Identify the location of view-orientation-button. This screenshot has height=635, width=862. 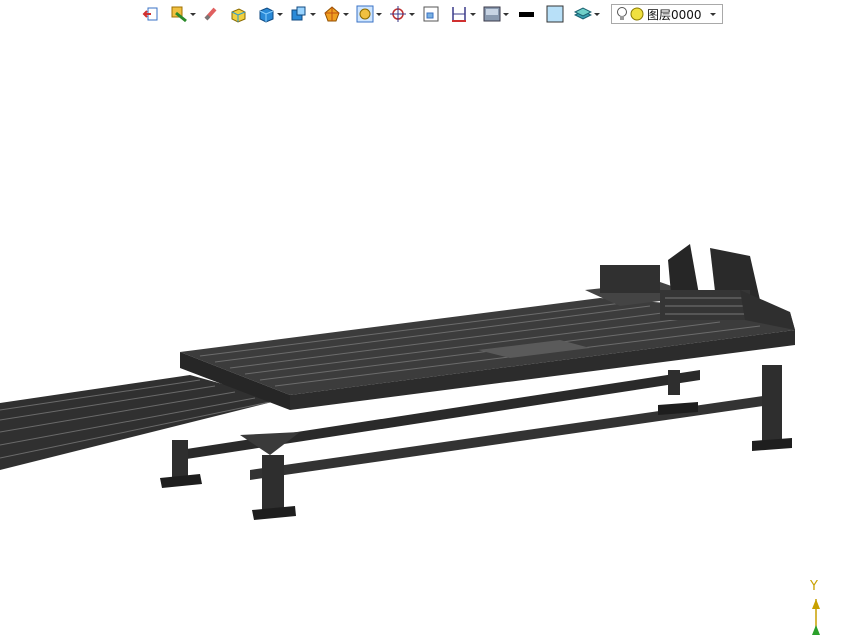
(305, 14).